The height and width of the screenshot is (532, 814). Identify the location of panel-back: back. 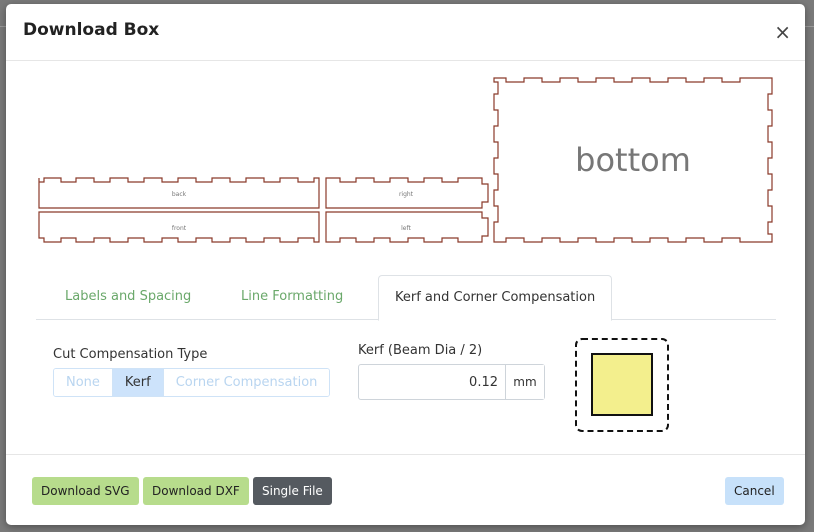
(179, 193).